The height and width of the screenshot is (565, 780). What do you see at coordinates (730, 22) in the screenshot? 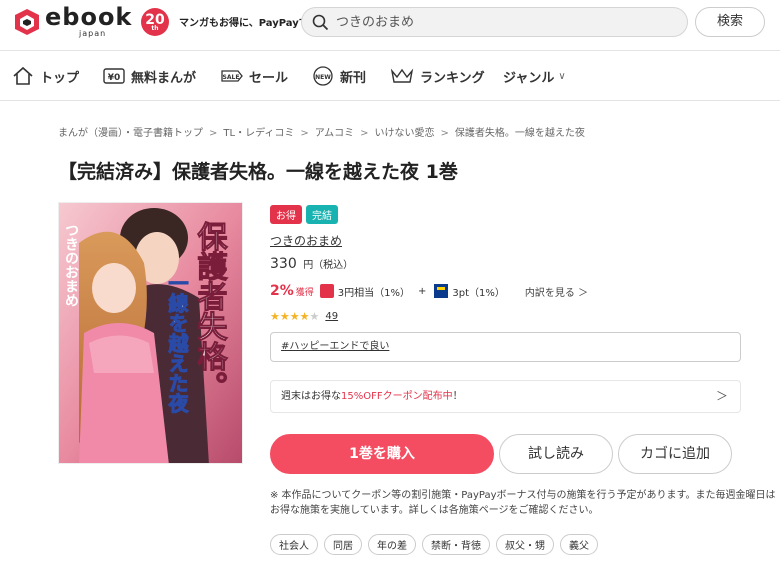
I see `search-button: 検索` at bounding box center [730, 22].